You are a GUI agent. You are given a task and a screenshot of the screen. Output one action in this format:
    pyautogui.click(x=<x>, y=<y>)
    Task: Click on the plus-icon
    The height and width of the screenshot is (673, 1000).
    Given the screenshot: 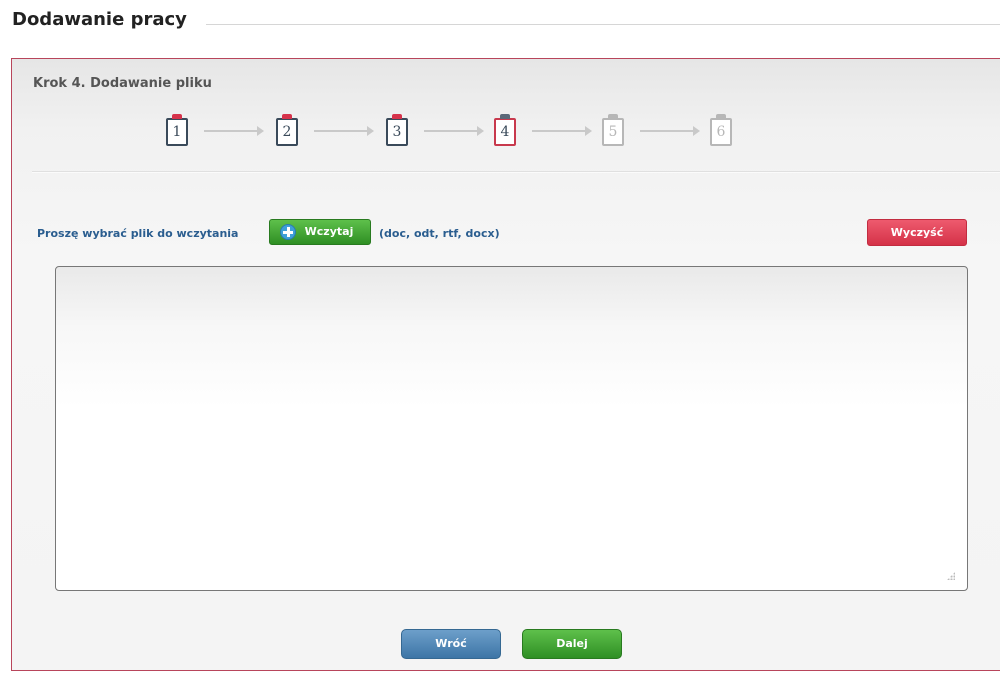 What is the action you would take?
    pyautogui.click(x=288, y=232)
    